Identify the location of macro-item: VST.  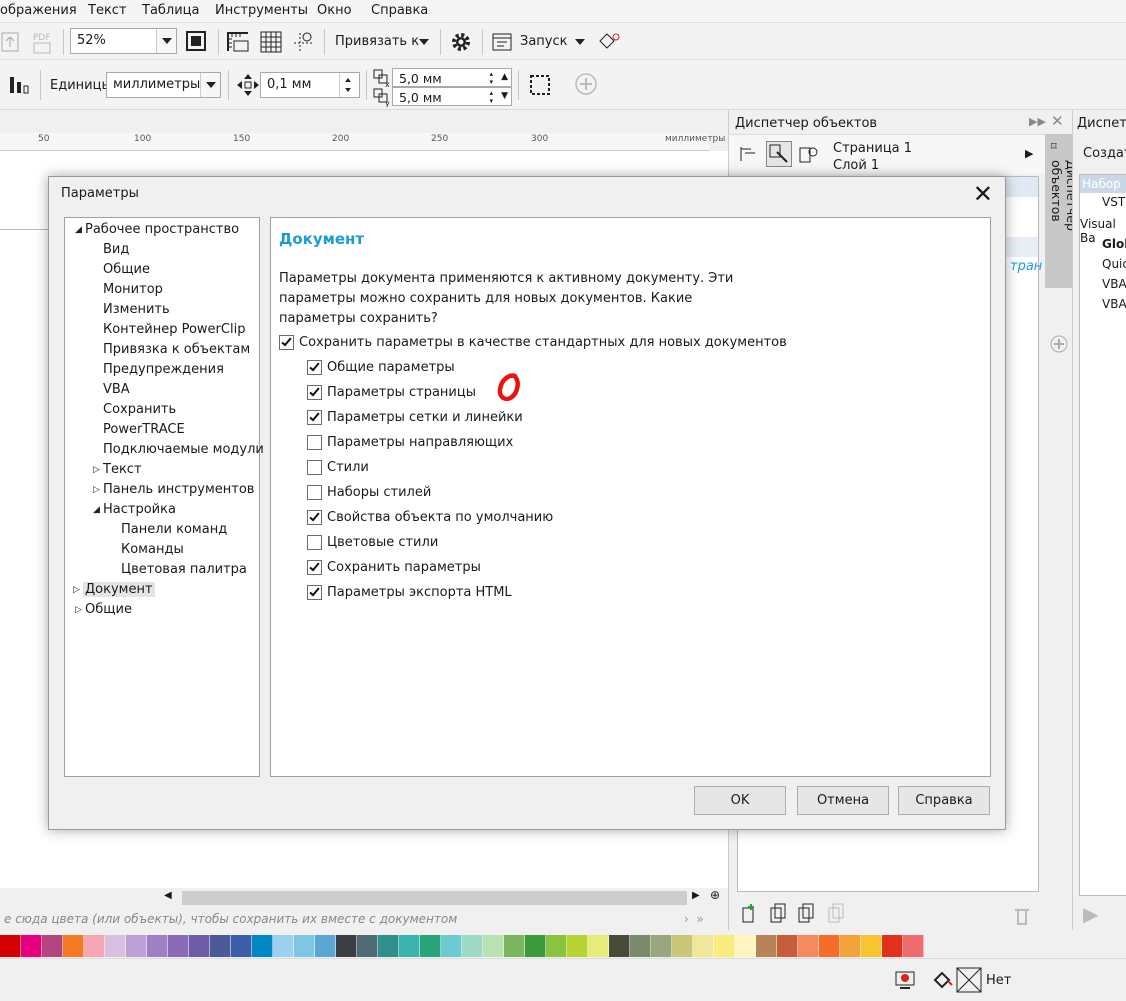
(1113, 202).